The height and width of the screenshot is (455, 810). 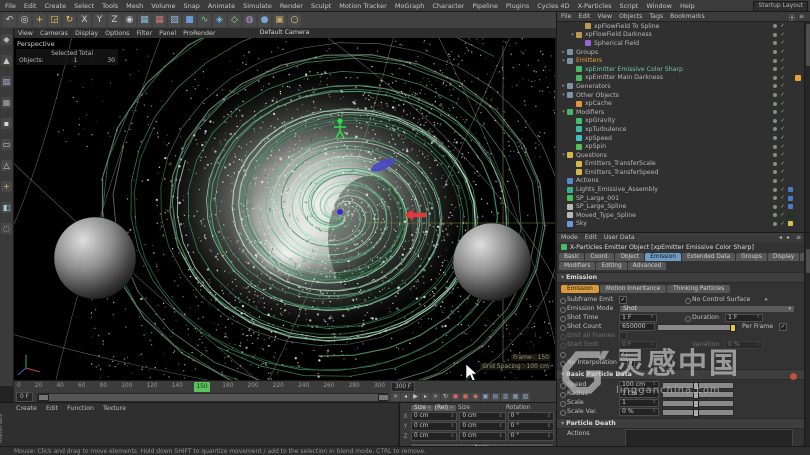 What do you see at coordinates (600, 257) in the screenshot?
I see `attribute-tab: Coord.` at bounding box center [600, 257].